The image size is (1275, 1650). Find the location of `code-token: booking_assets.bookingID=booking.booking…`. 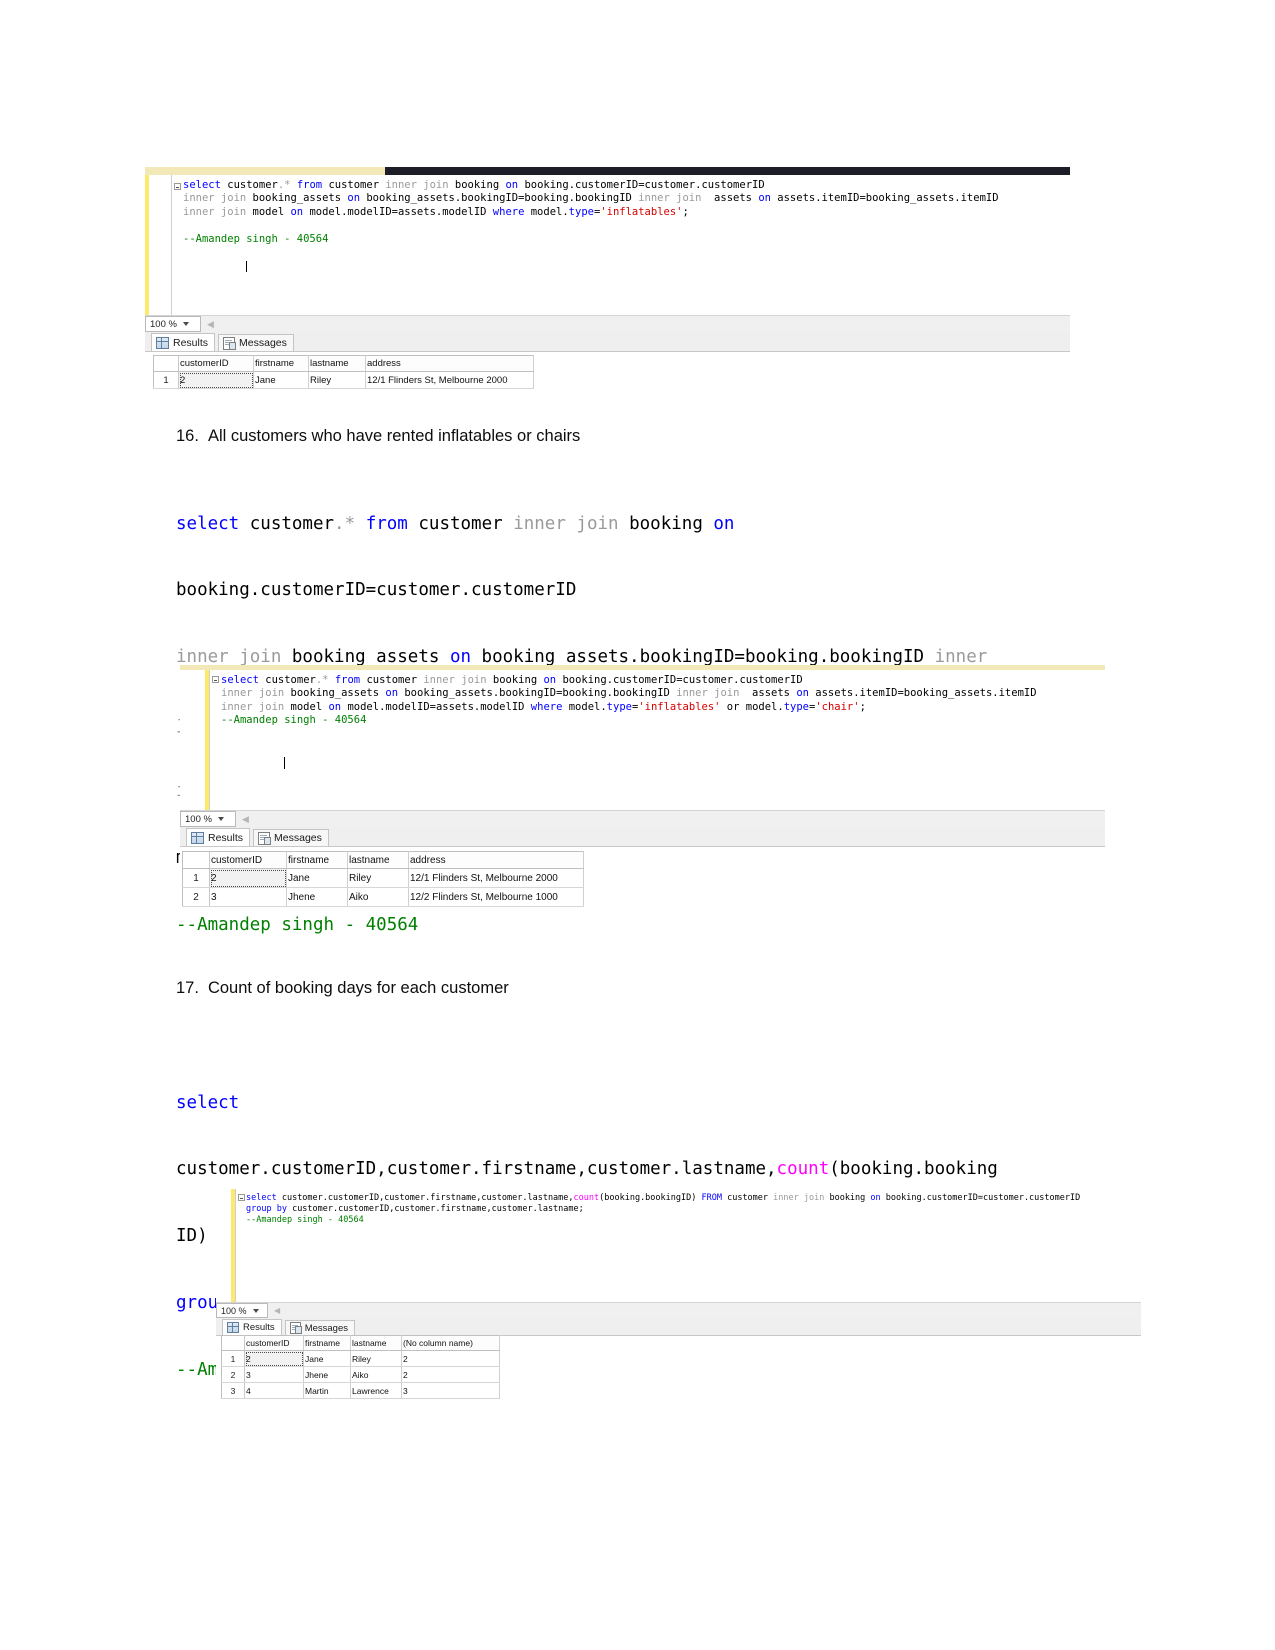

code-token: booking_assets.bookingID=booking.booking… is located at coordinates (537, 693).